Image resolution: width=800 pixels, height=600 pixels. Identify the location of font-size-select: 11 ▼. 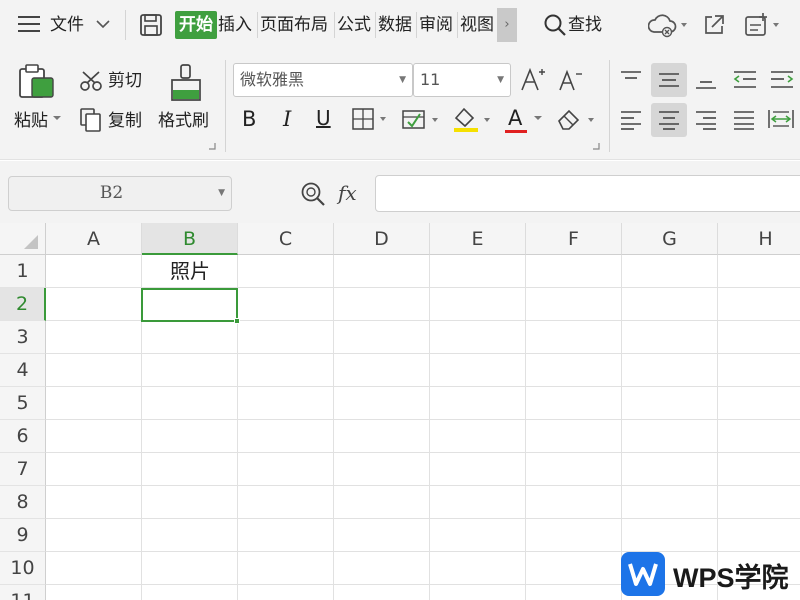
(462, 80).